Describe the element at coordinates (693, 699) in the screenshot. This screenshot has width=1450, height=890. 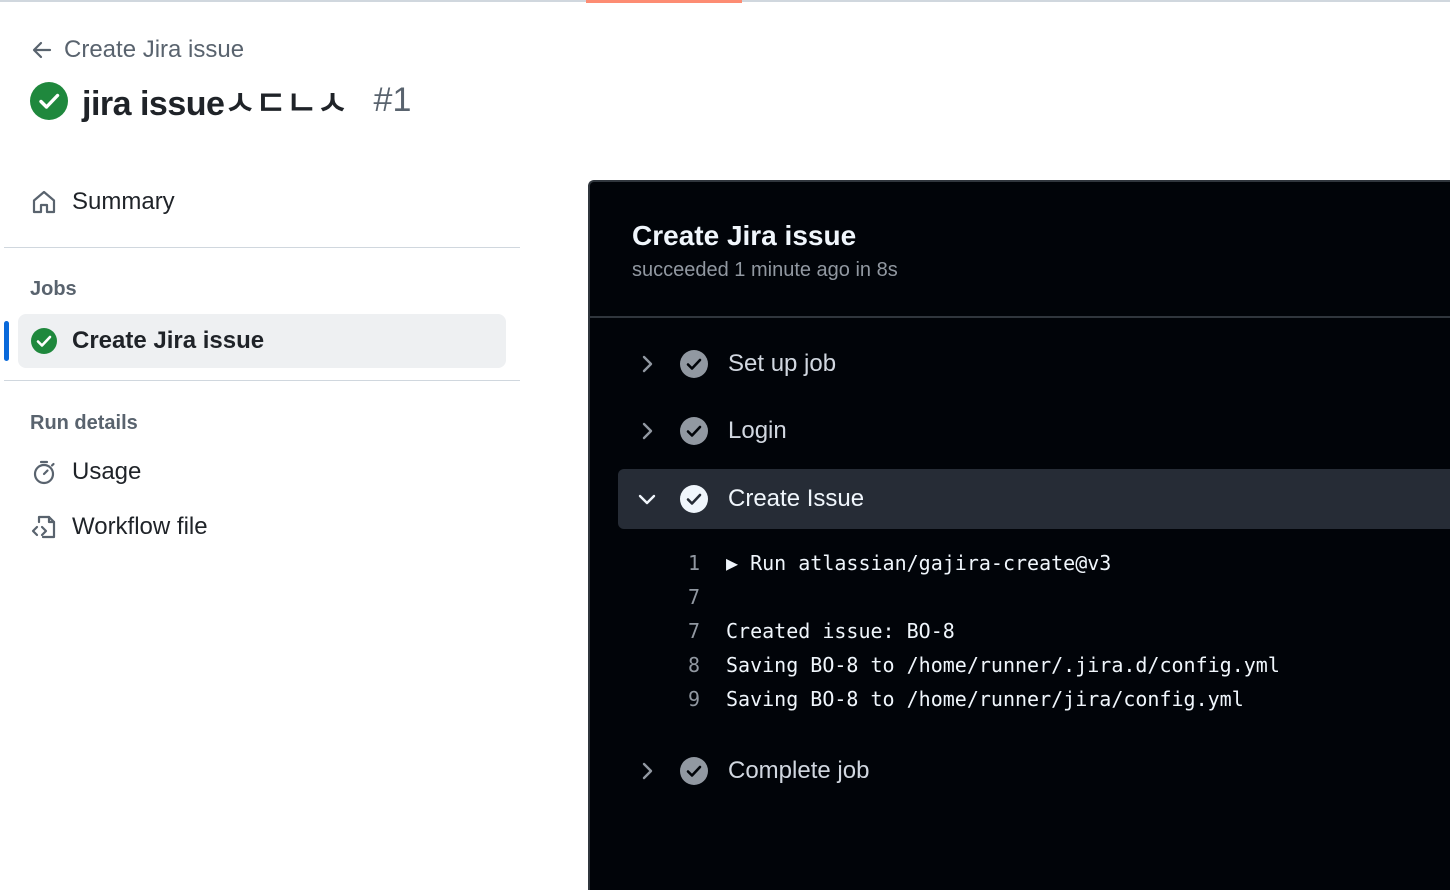
I see `line-number: 9` at that location.